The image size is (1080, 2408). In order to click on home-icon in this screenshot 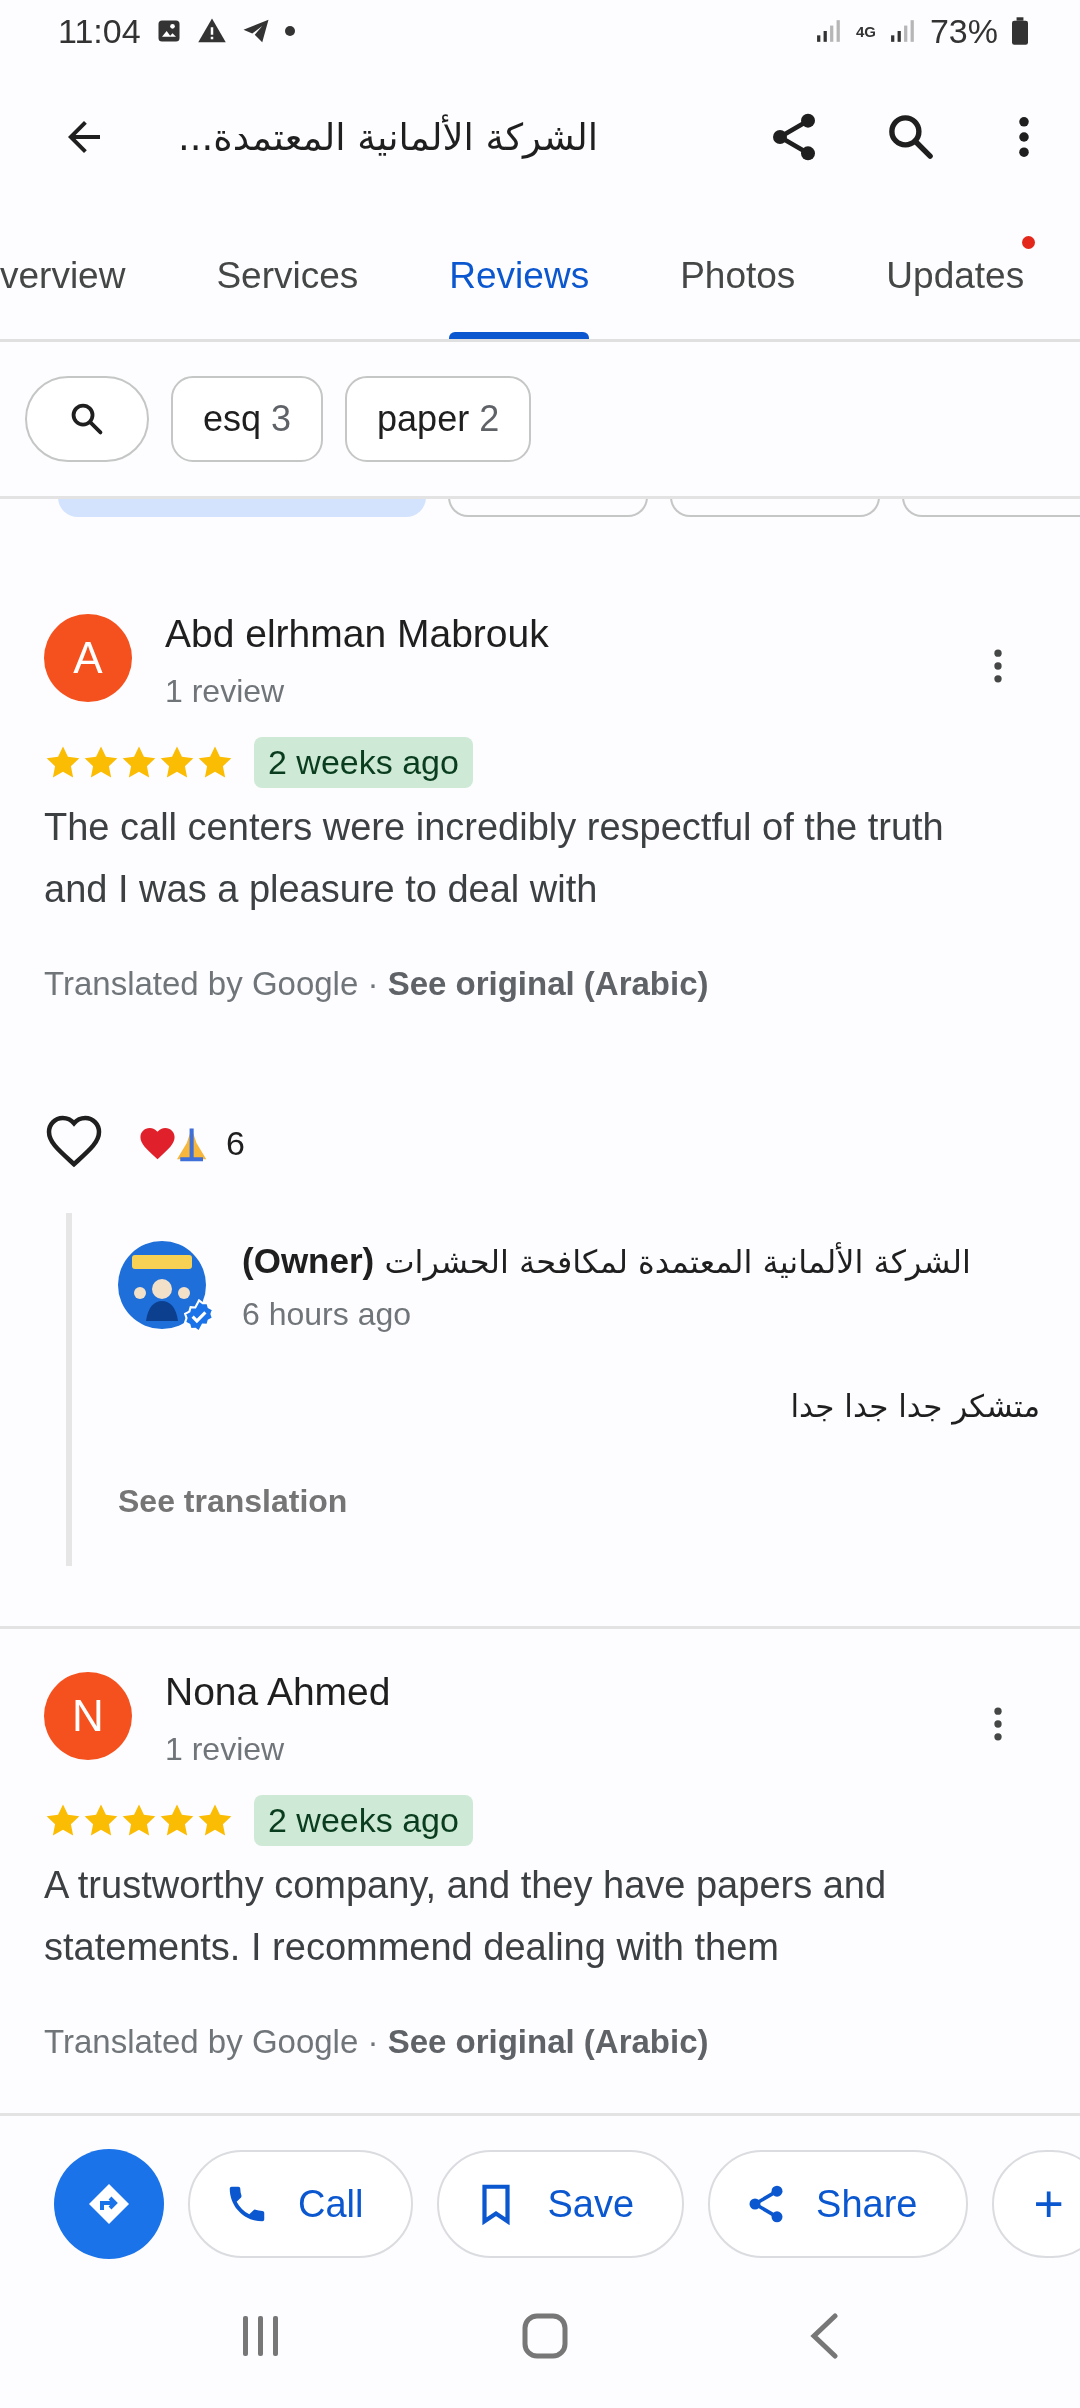, I will do `click(545, 2336)`.